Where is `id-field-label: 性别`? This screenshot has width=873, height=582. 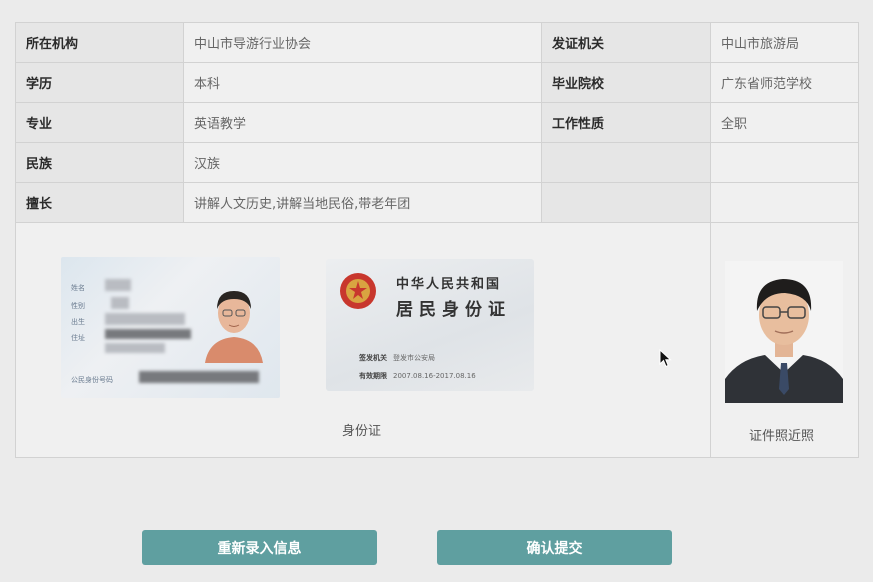
id-field-label: 性别 is located at coordinates (78, 306).